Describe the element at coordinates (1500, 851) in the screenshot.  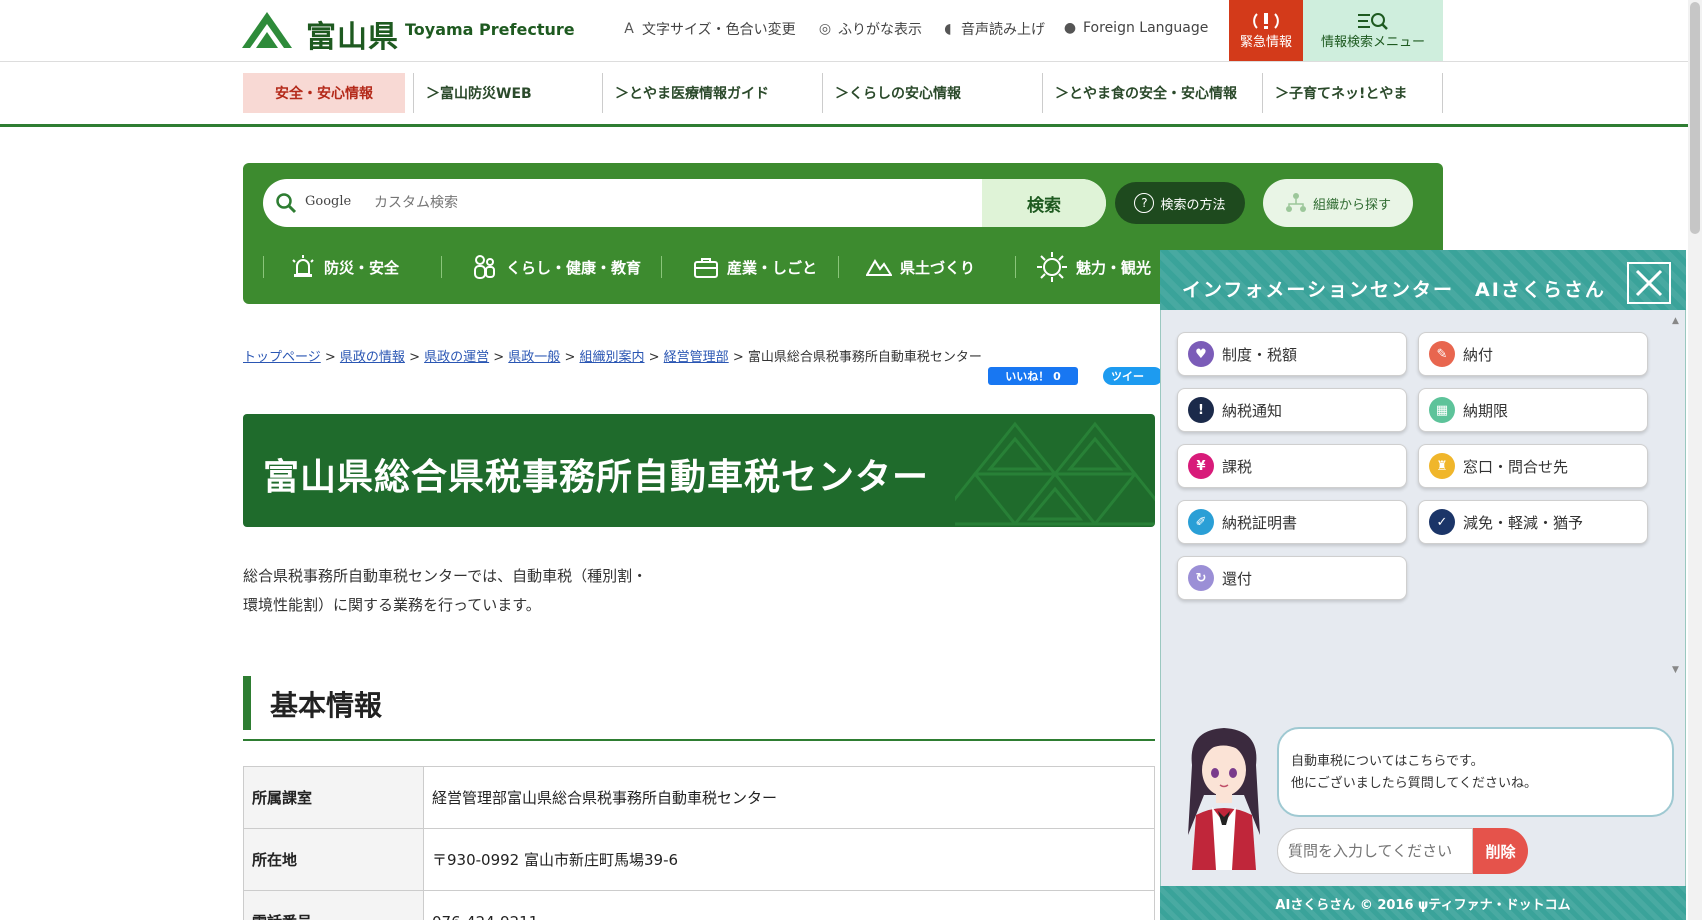
I see `chat-delete-button: 削除` at that location.